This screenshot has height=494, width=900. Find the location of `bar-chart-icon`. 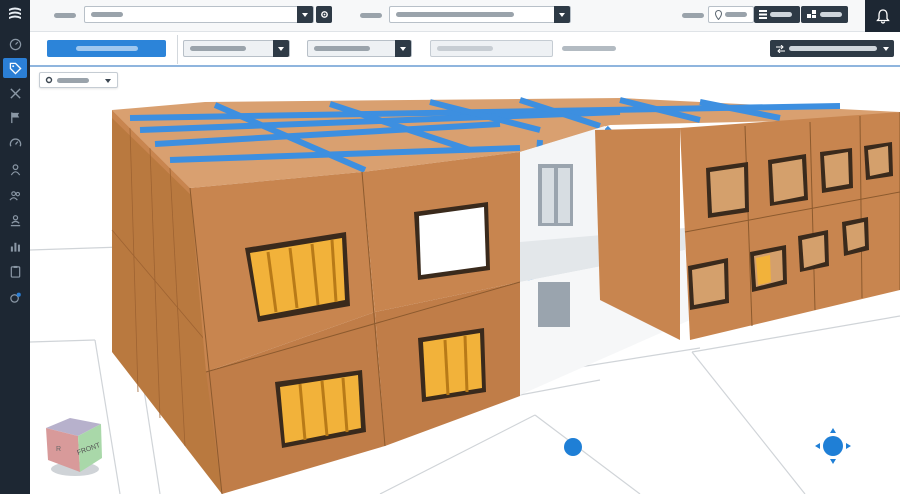

bar-chart-icon is located at coordinates (15, 247).